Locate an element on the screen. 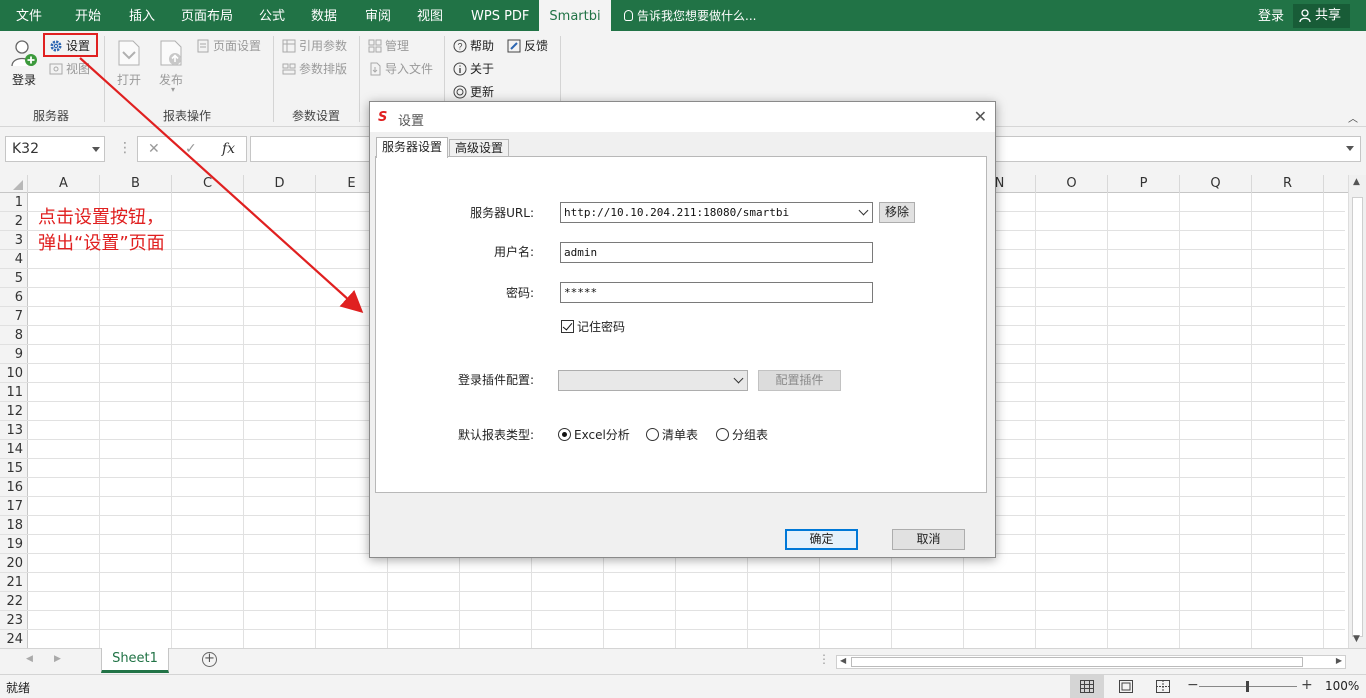 The image size is (1366, 698). radio-excel-analysis is located at coordinates (564, 434).